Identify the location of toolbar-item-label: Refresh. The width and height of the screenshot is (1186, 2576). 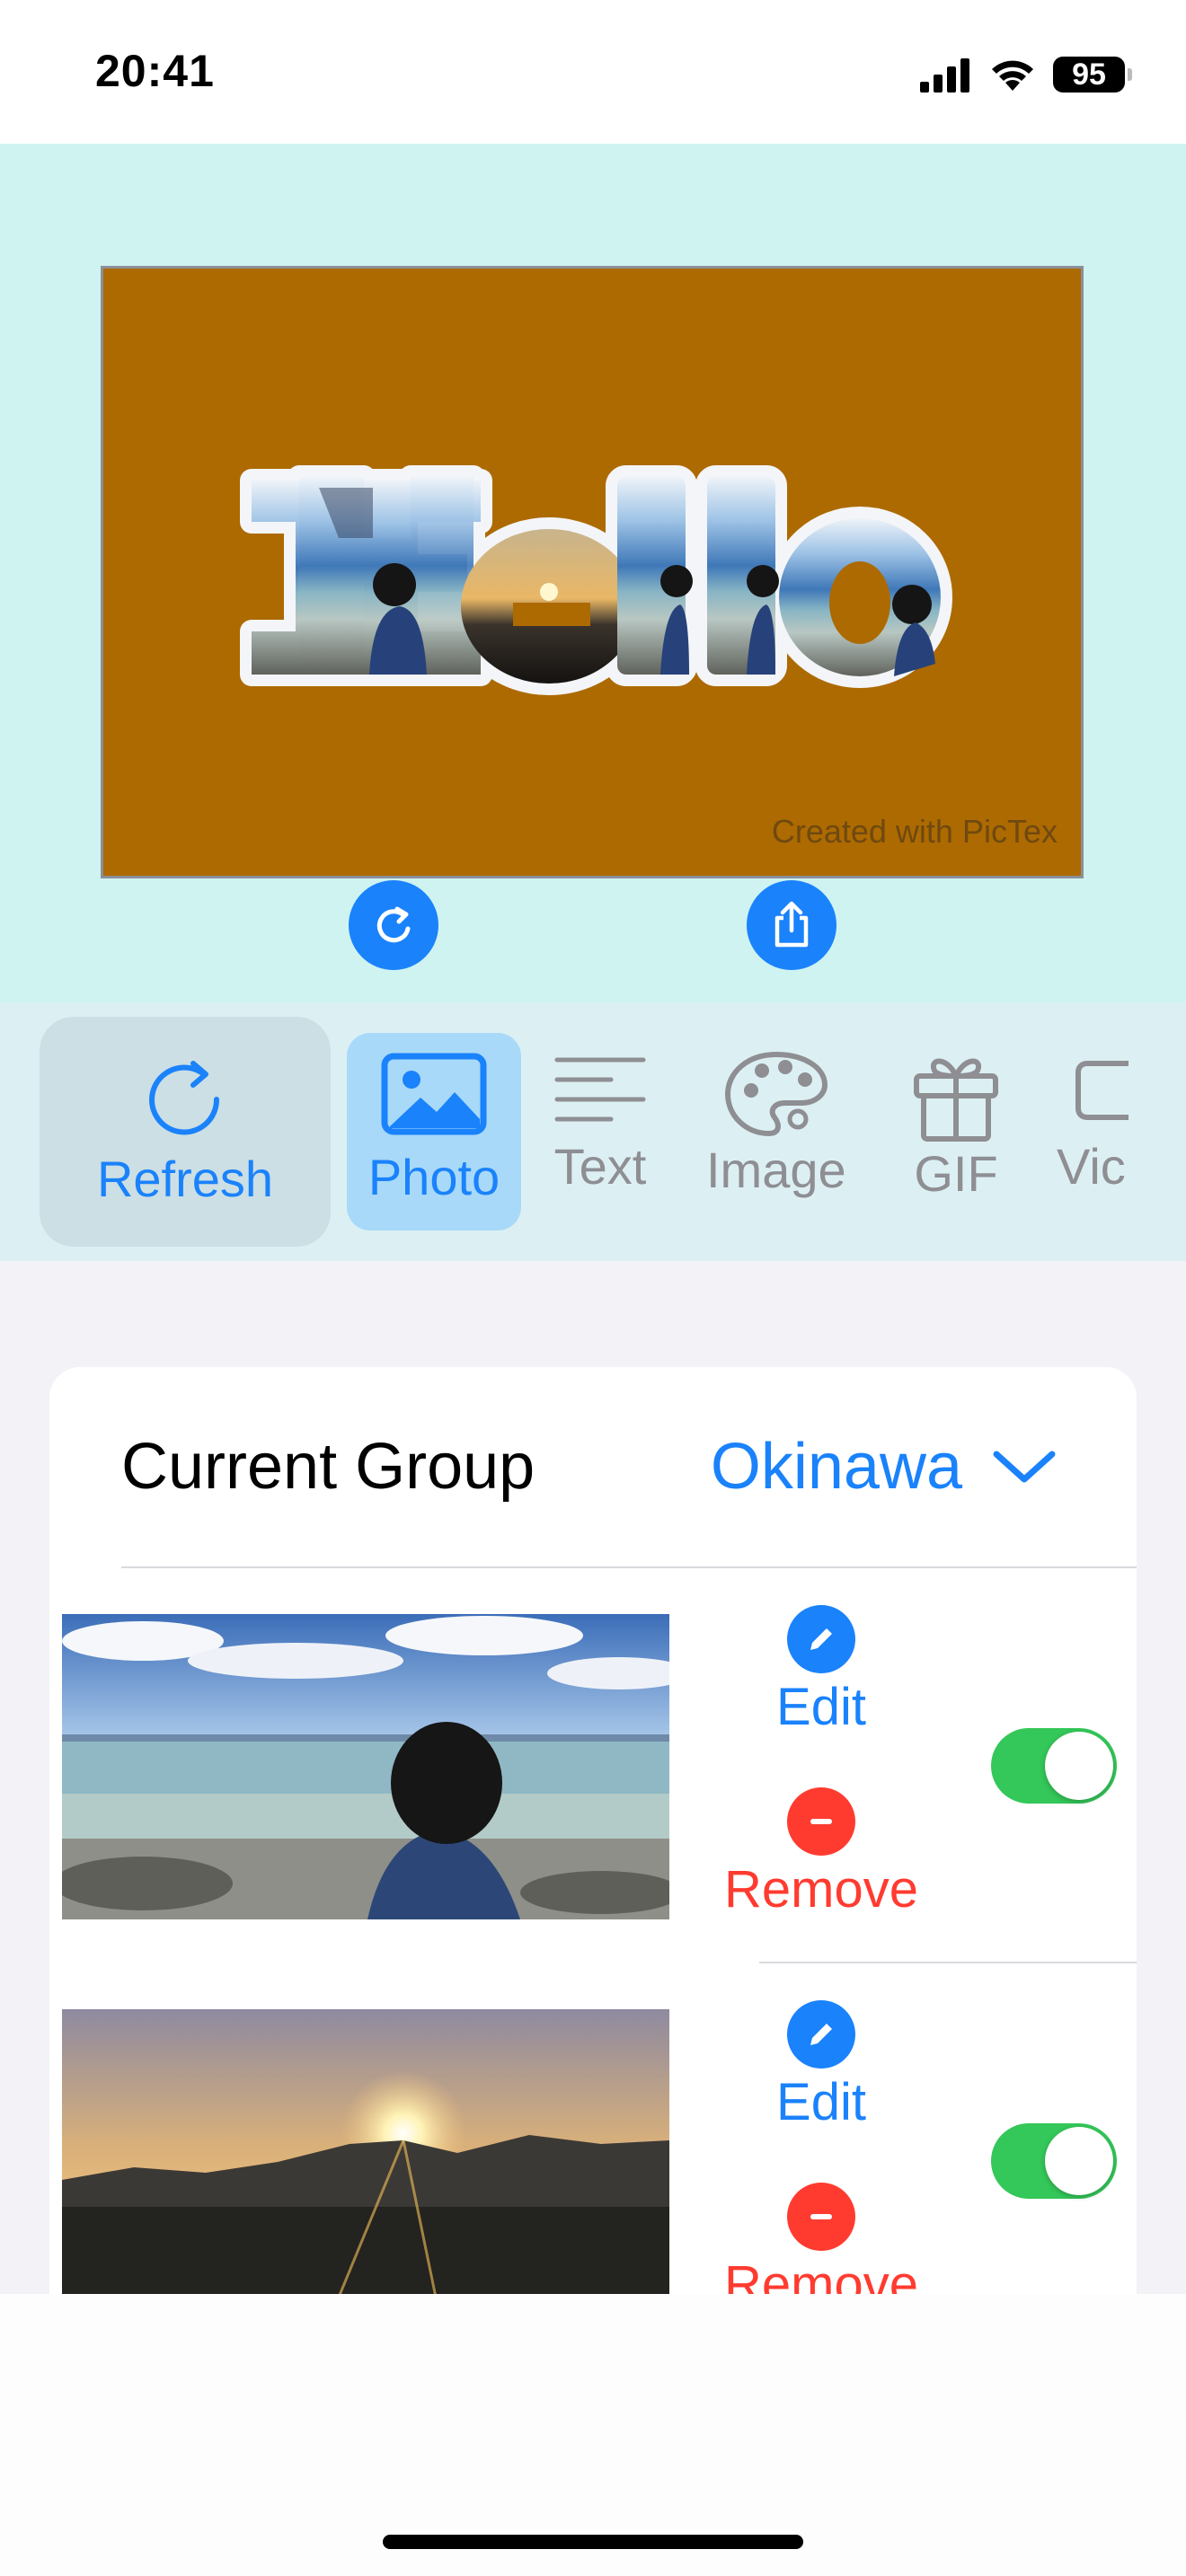
(185, 1179).